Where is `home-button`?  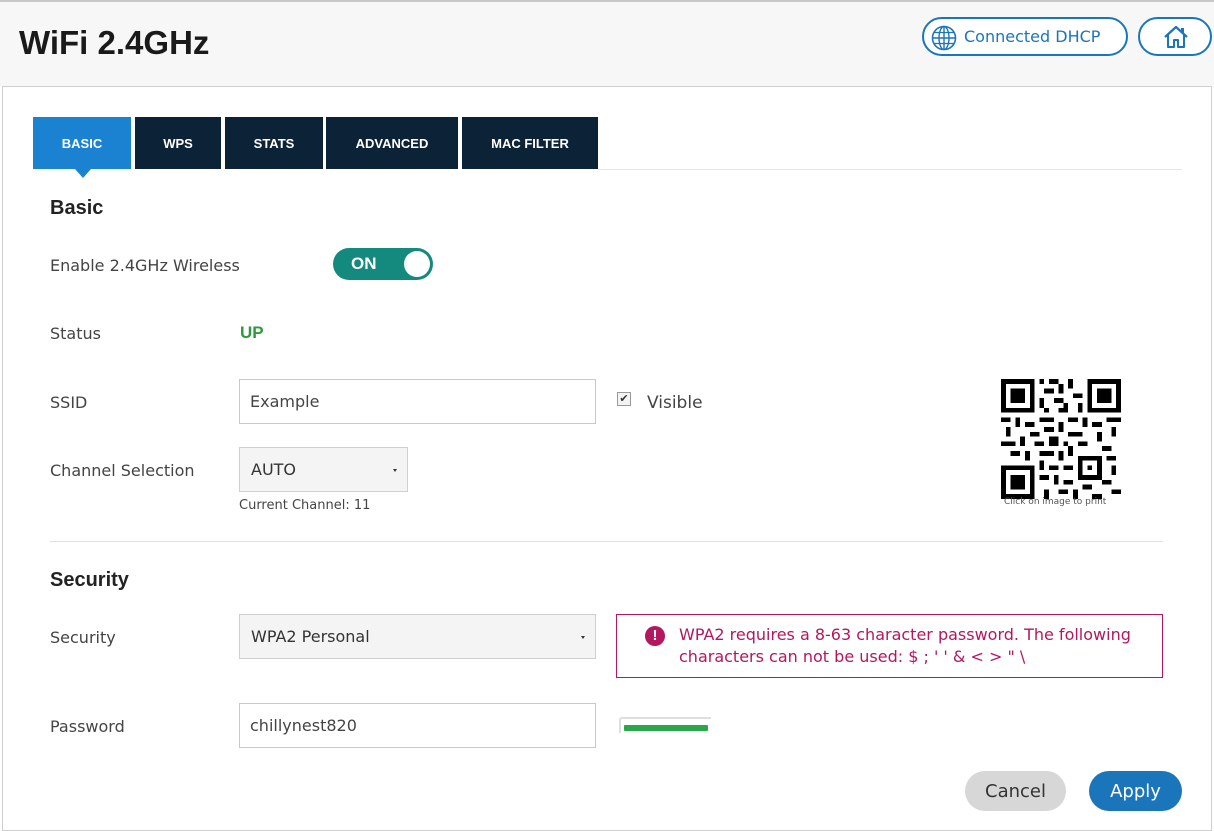
home-button is located at coordinates (1175, 36).